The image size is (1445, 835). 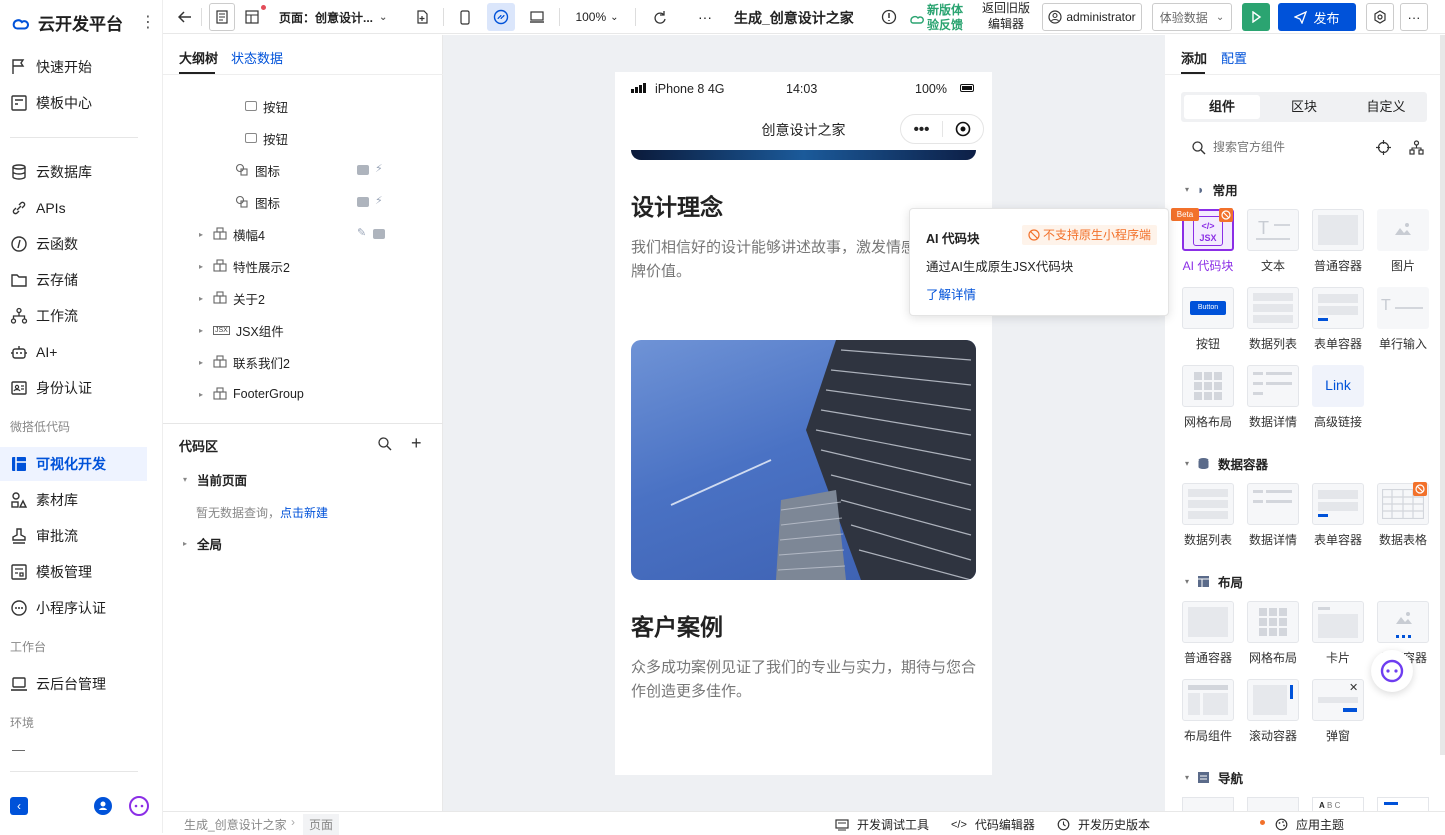 I want to click on nav-item-cloud-admin: 云后台管理, so click(x=81, y=684).